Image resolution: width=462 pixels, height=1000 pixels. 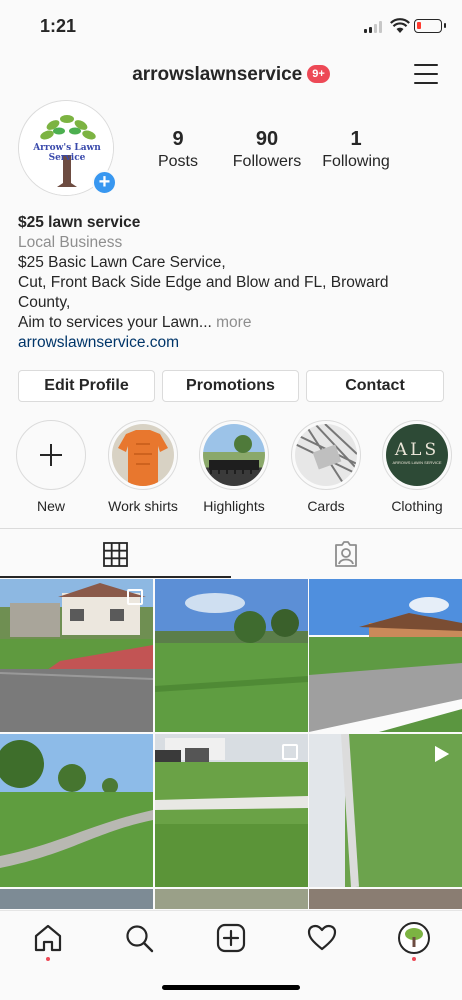 What do you see at coordinates (442, 754) in the screenshot?
I see `video-icon` at bounding box center [442, 754].